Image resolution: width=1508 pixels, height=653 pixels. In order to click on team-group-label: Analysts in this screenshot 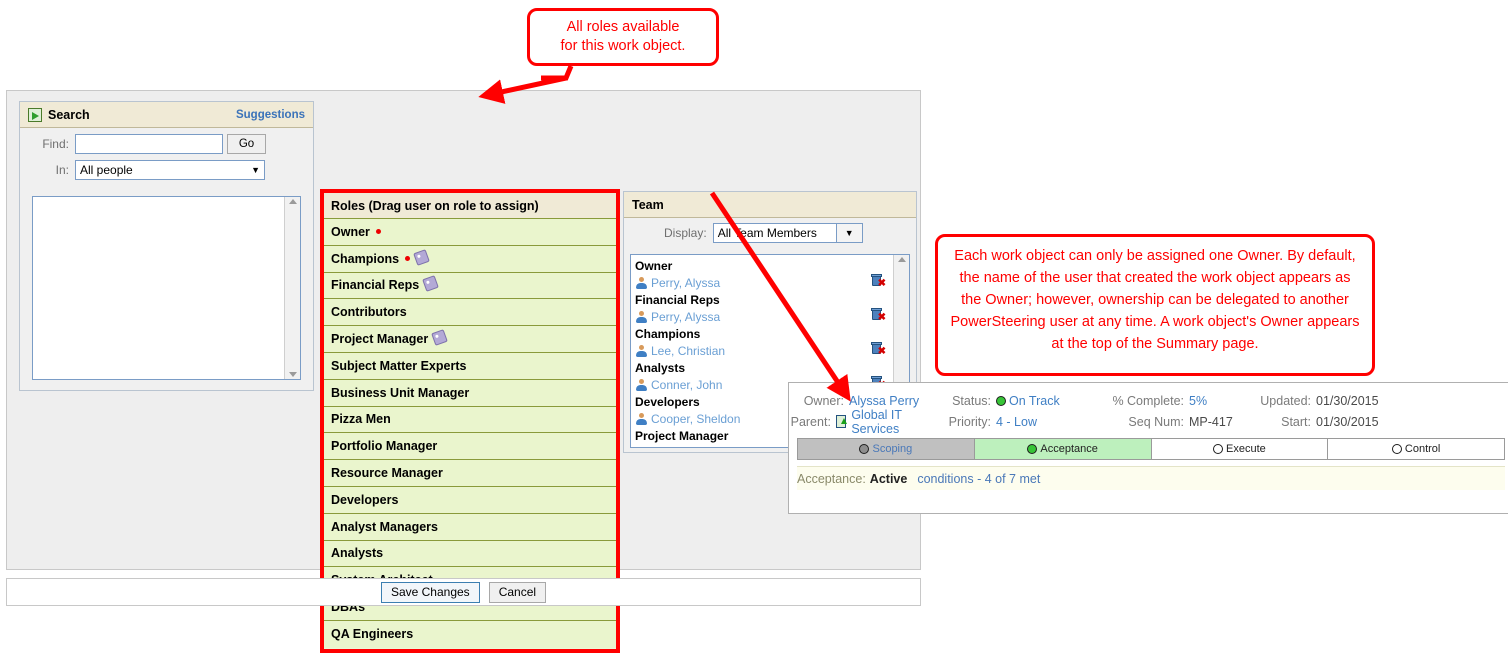, I will do `click(660, 368)`.